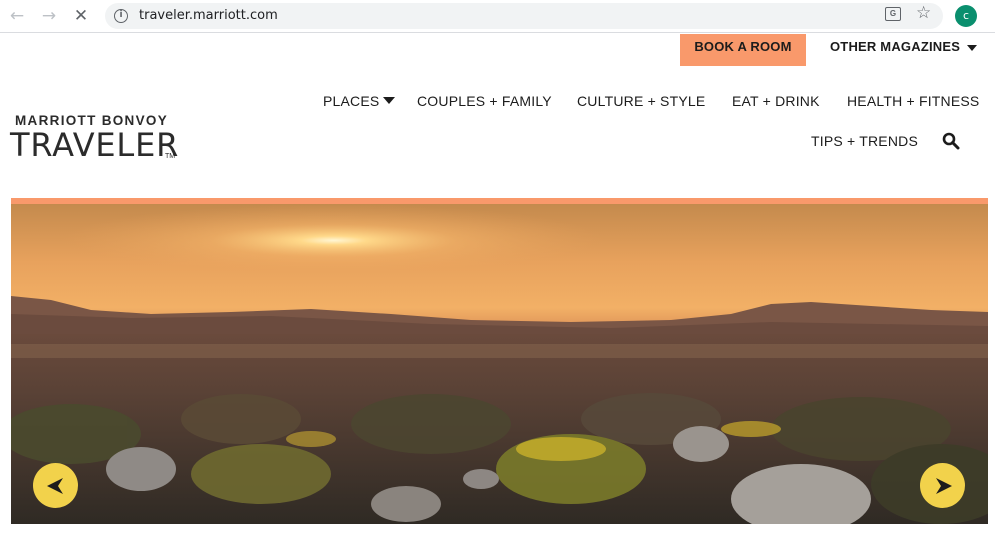  I want to click on info-icon: i, so click(121, 16).